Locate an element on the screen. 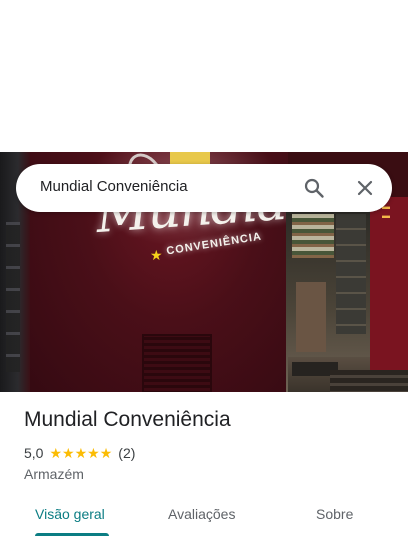 Image resolution: width=408 pixels, height=544 pixels. search-icon is located at coordinates (314, 188).